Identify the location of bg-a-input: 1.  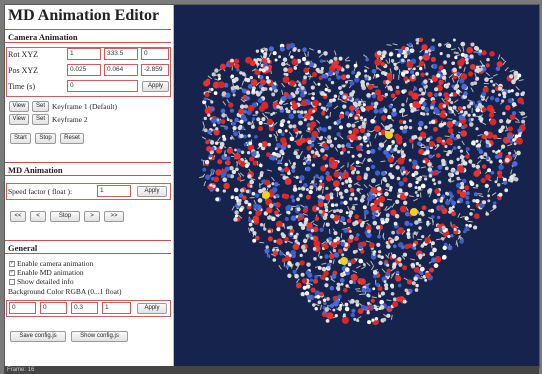
(116, 308).